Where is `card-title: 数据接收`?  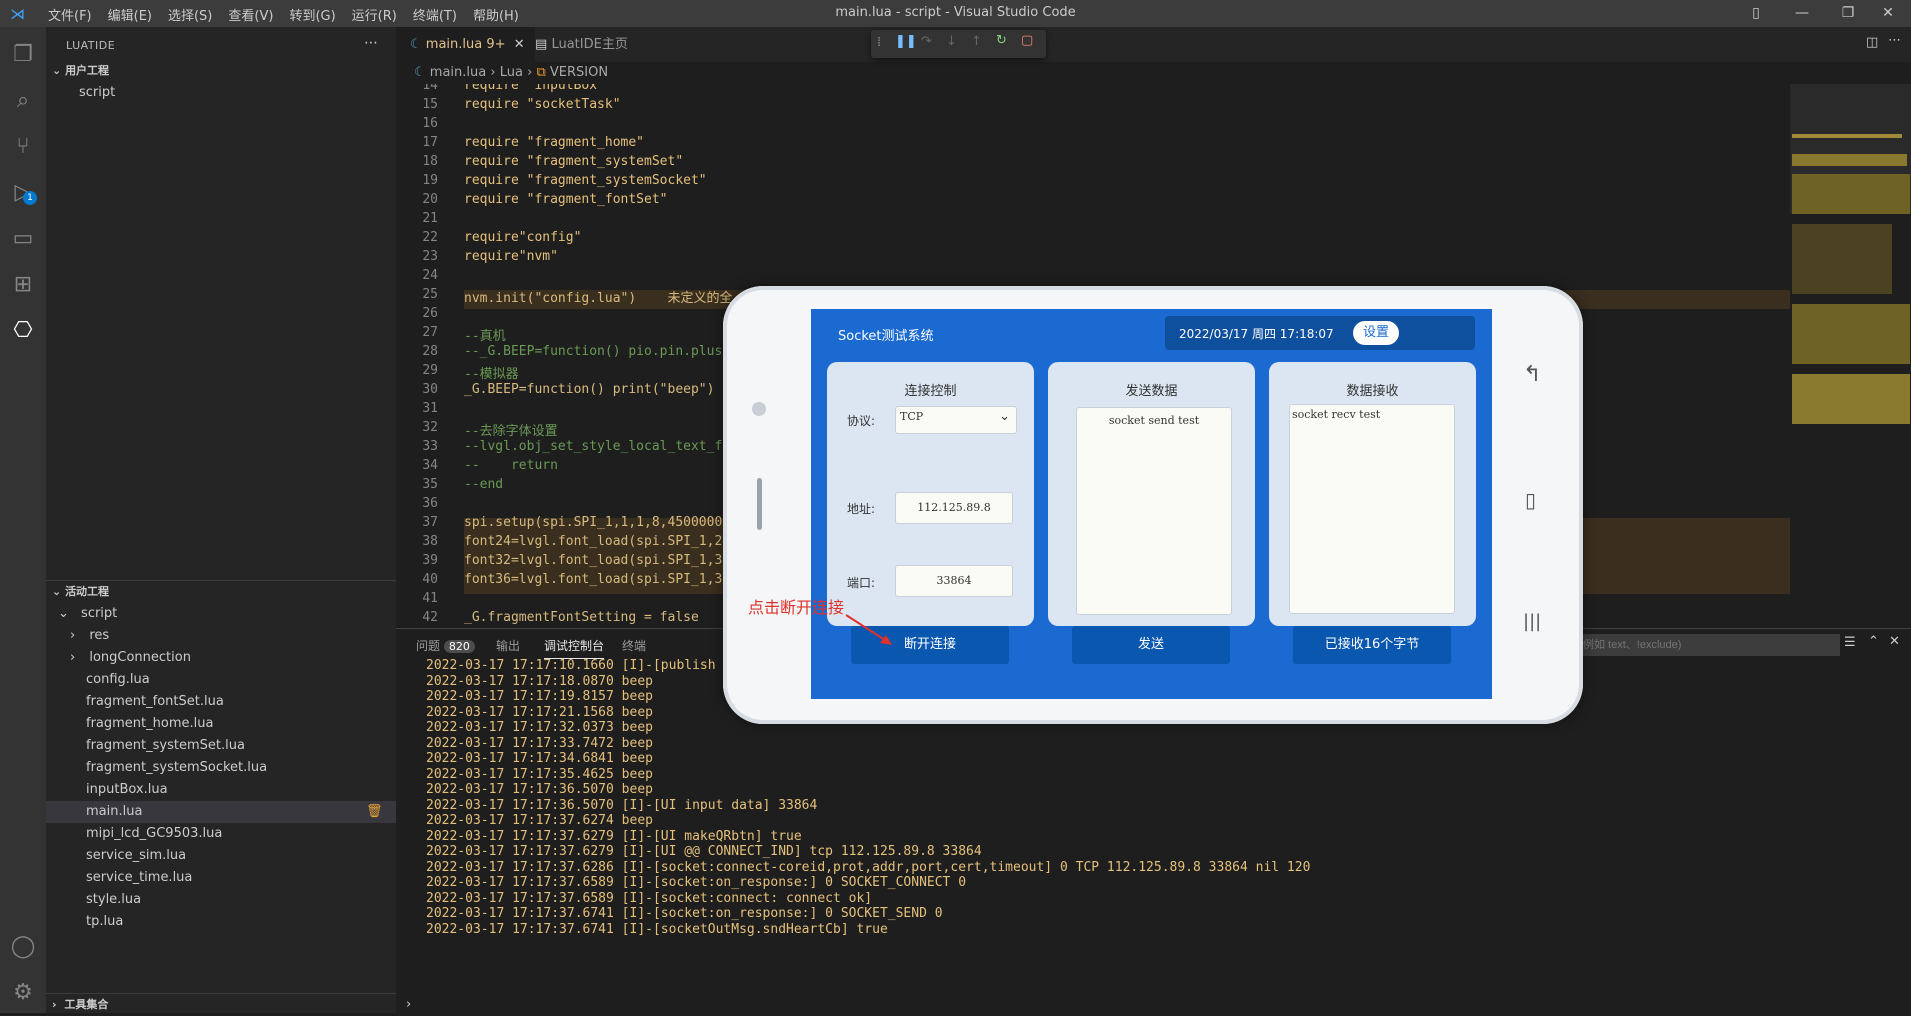
card-title: 数据接收 is located at coordinates (1372, 391).